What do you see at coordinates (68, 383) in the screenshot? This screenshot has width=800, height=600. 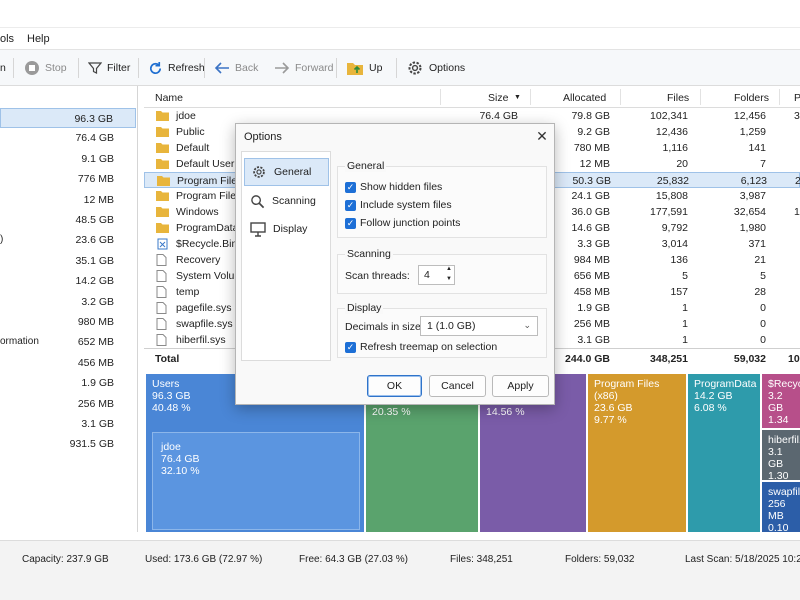 I see `tree-item: 1.9 GB` at bounding box center [68, 383].